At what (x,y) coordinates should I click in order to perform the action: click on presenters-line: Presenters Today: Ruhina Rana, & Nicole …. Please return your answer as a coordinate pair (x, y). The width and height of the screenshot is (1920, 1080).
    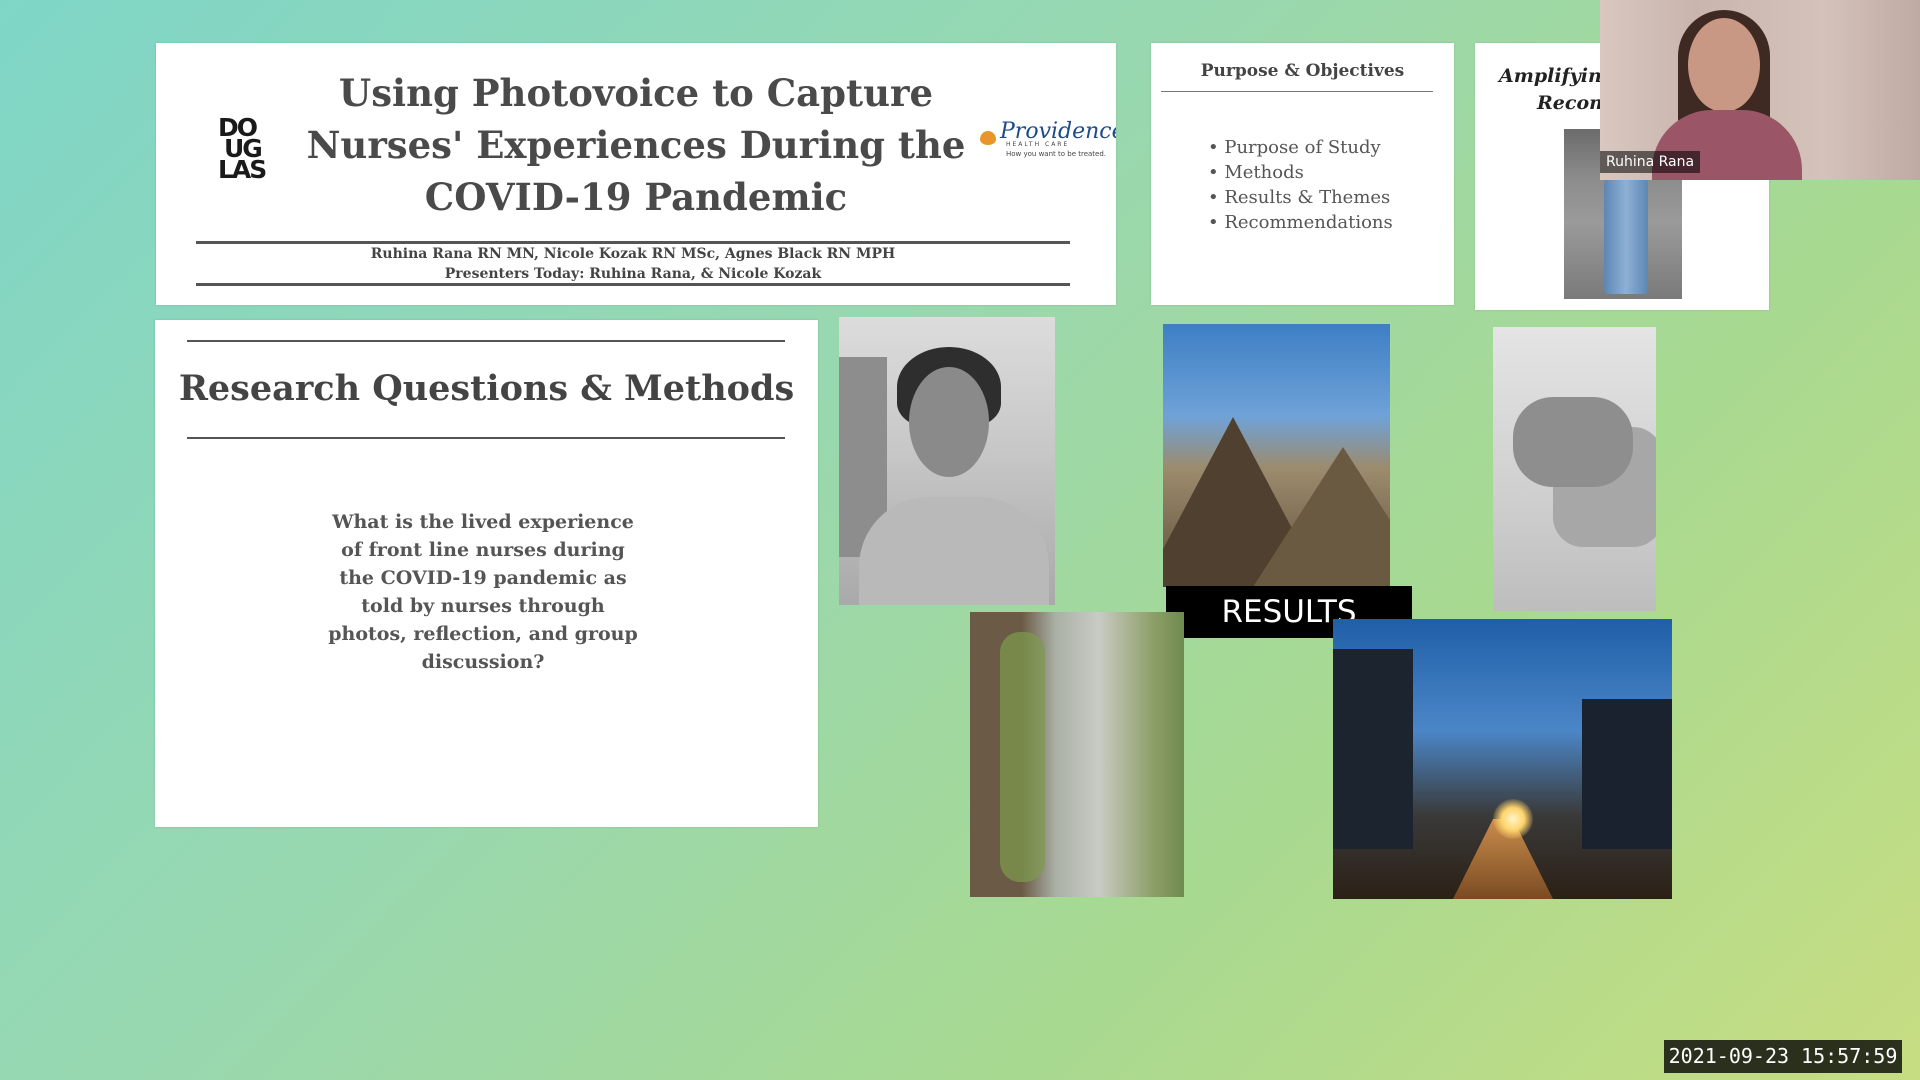
    Looking at the image, I should click on (633, 274).